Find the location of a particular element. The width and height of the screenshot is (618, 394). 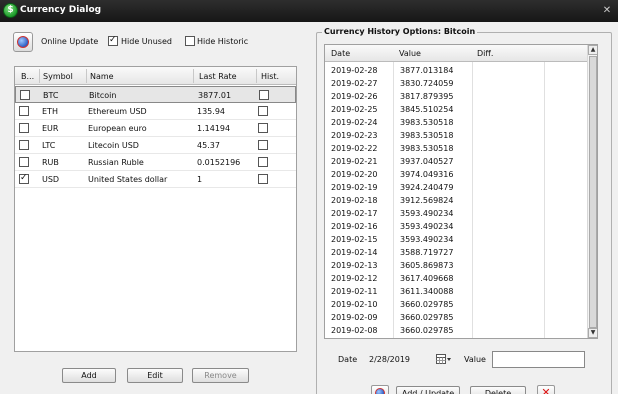

history-date: 2019-02-15 is located at coordinates (354, 239).